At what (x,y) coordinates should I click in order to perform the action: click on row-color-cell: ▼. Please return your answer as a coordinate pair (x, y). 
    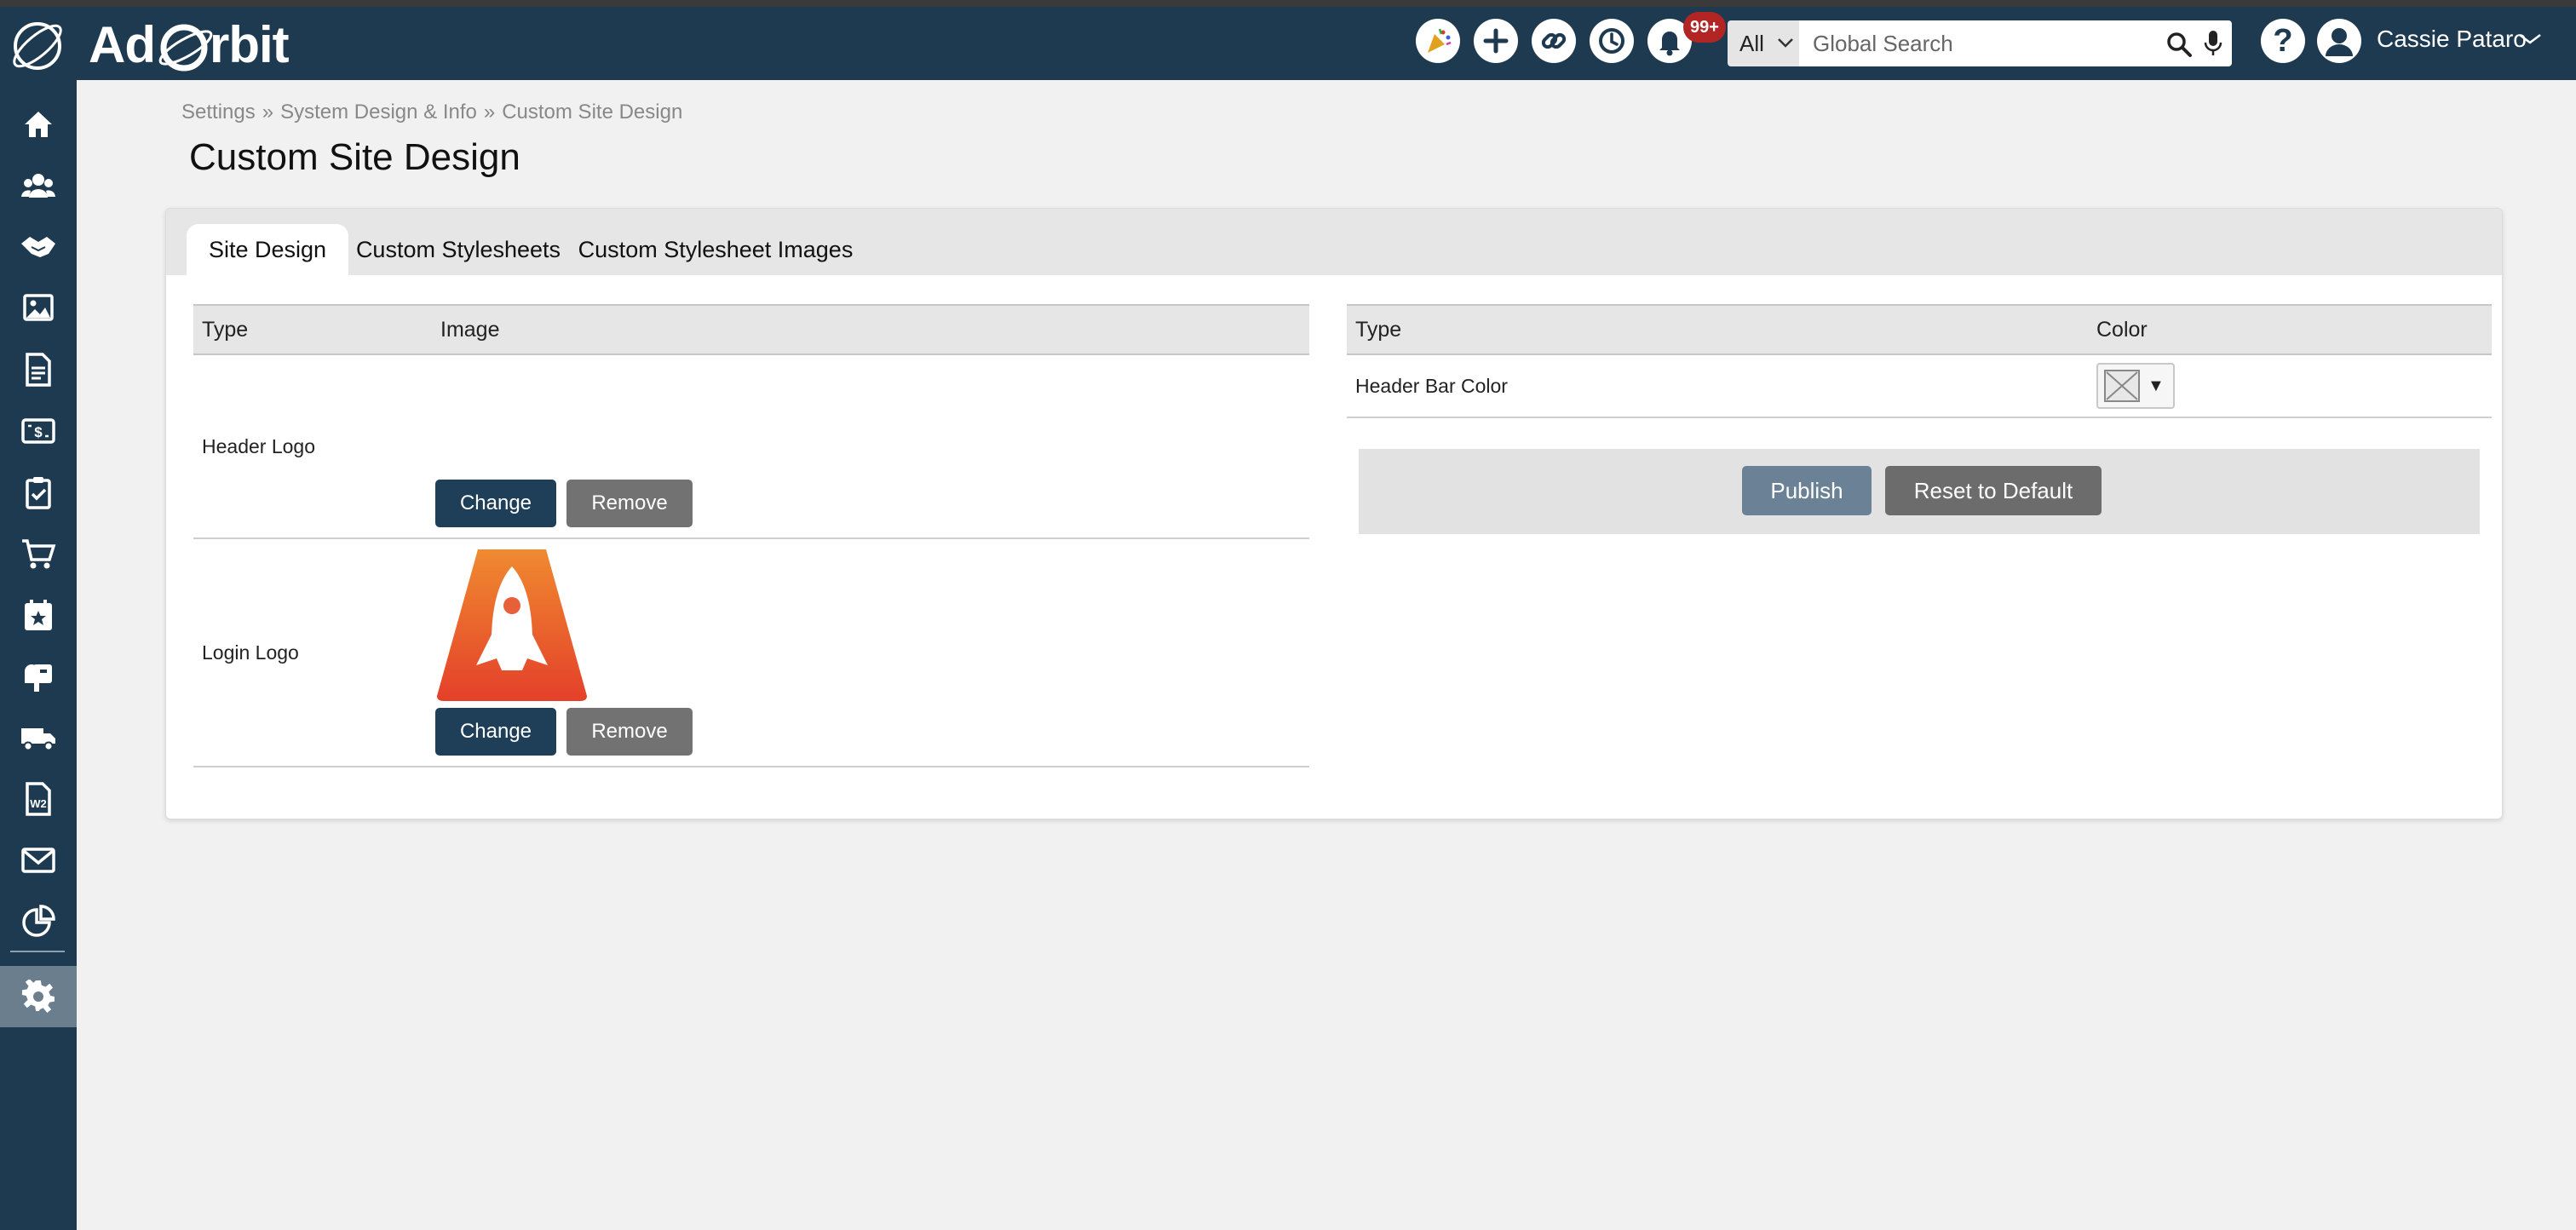
    Looking at the image, I should click on (2290, 386).